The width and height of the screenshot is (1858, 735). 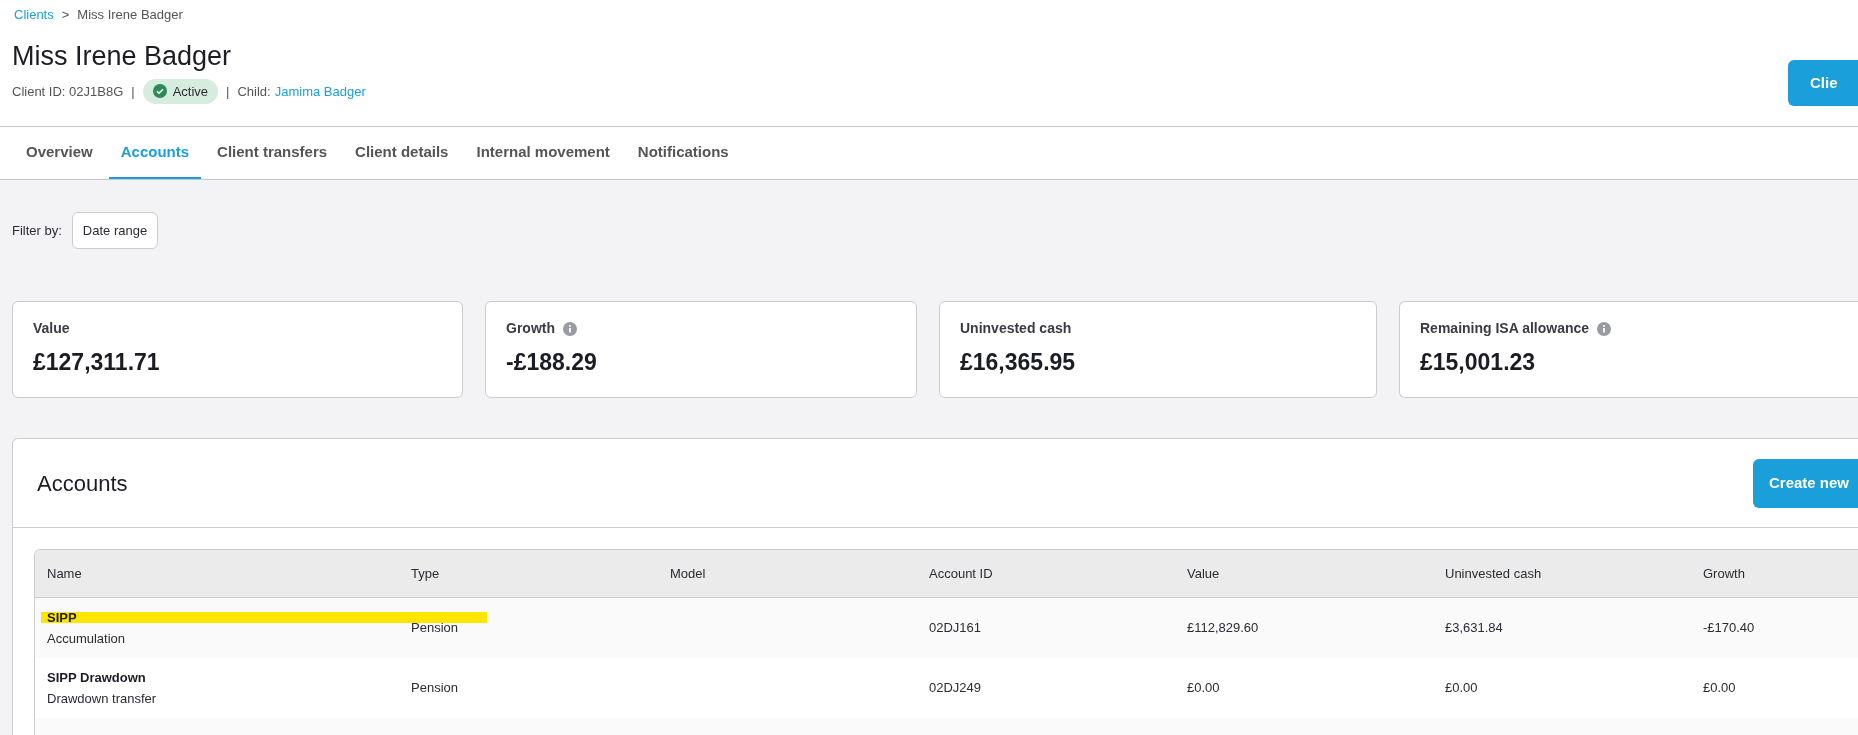 What do you see at coordinates (51, 328) in the screenshot?
I see `card-label: Value` at bounding box center [51, 328].